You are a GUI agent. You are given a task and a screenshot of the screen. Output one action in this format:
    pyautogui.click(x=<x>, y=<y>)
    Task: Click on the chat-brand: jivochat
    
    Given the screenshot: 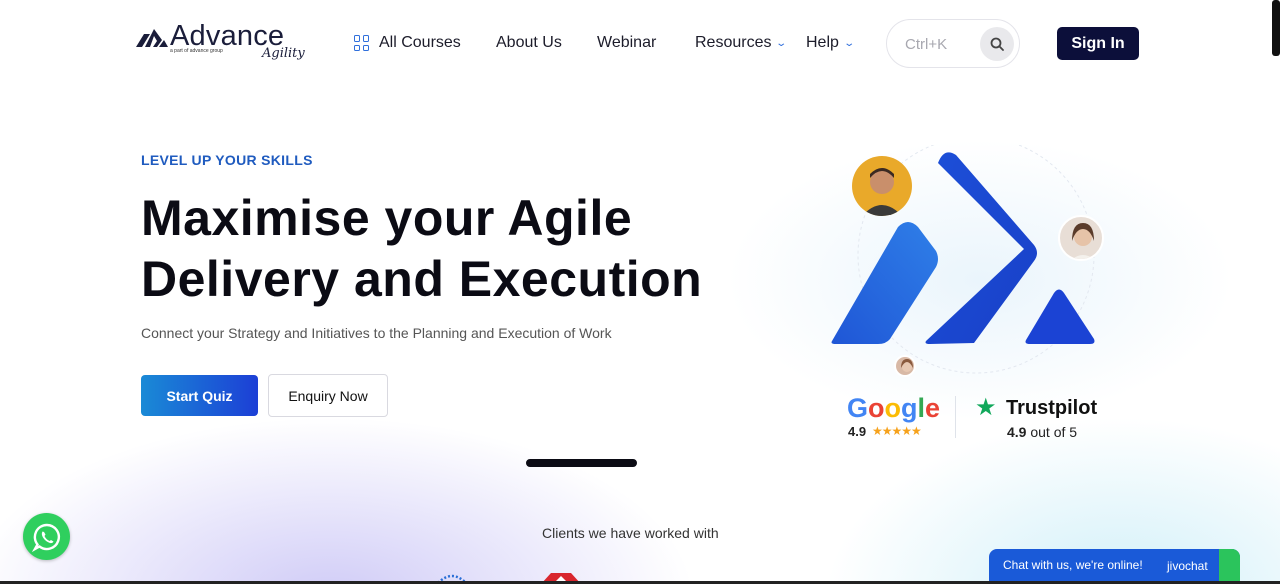 What is the action you would take?
    pyautogui.click(x=1187, y=566)
    